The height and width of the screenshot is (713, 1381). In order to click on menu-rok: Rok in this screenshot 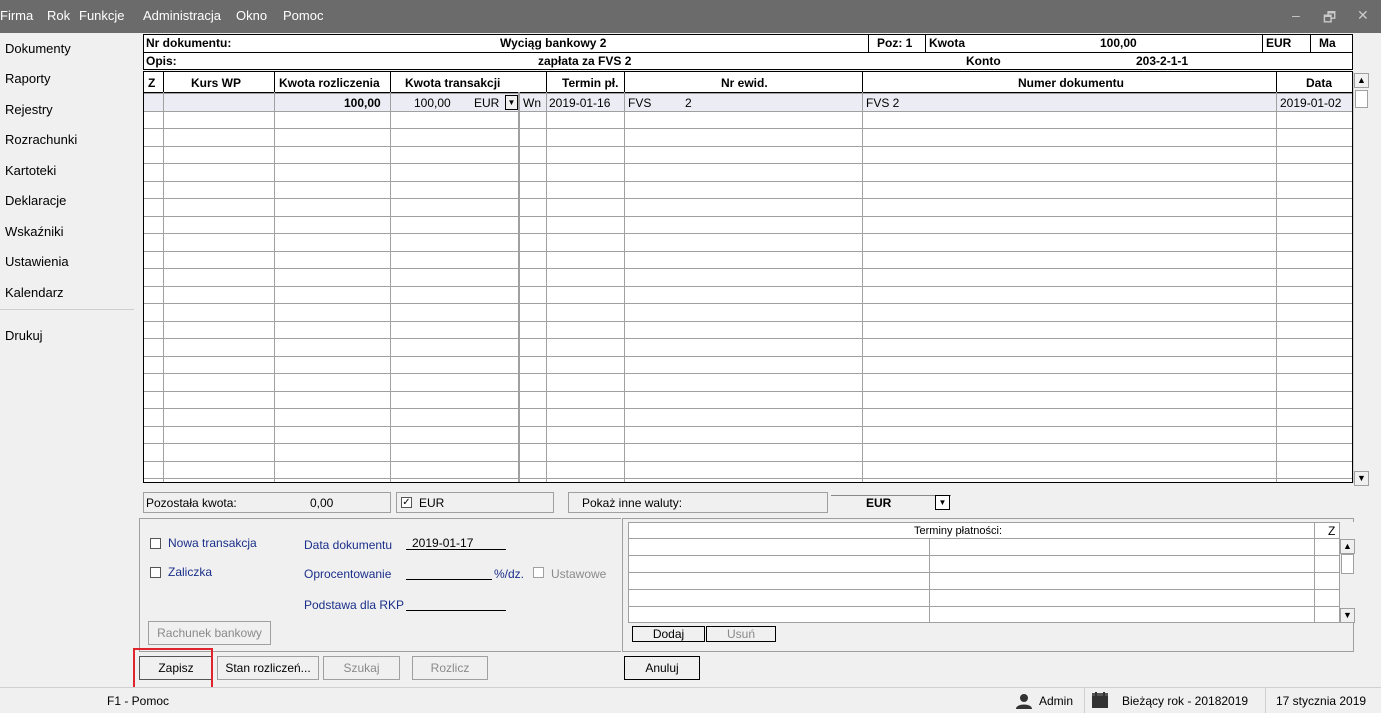, I will do `click(58, 15)`.